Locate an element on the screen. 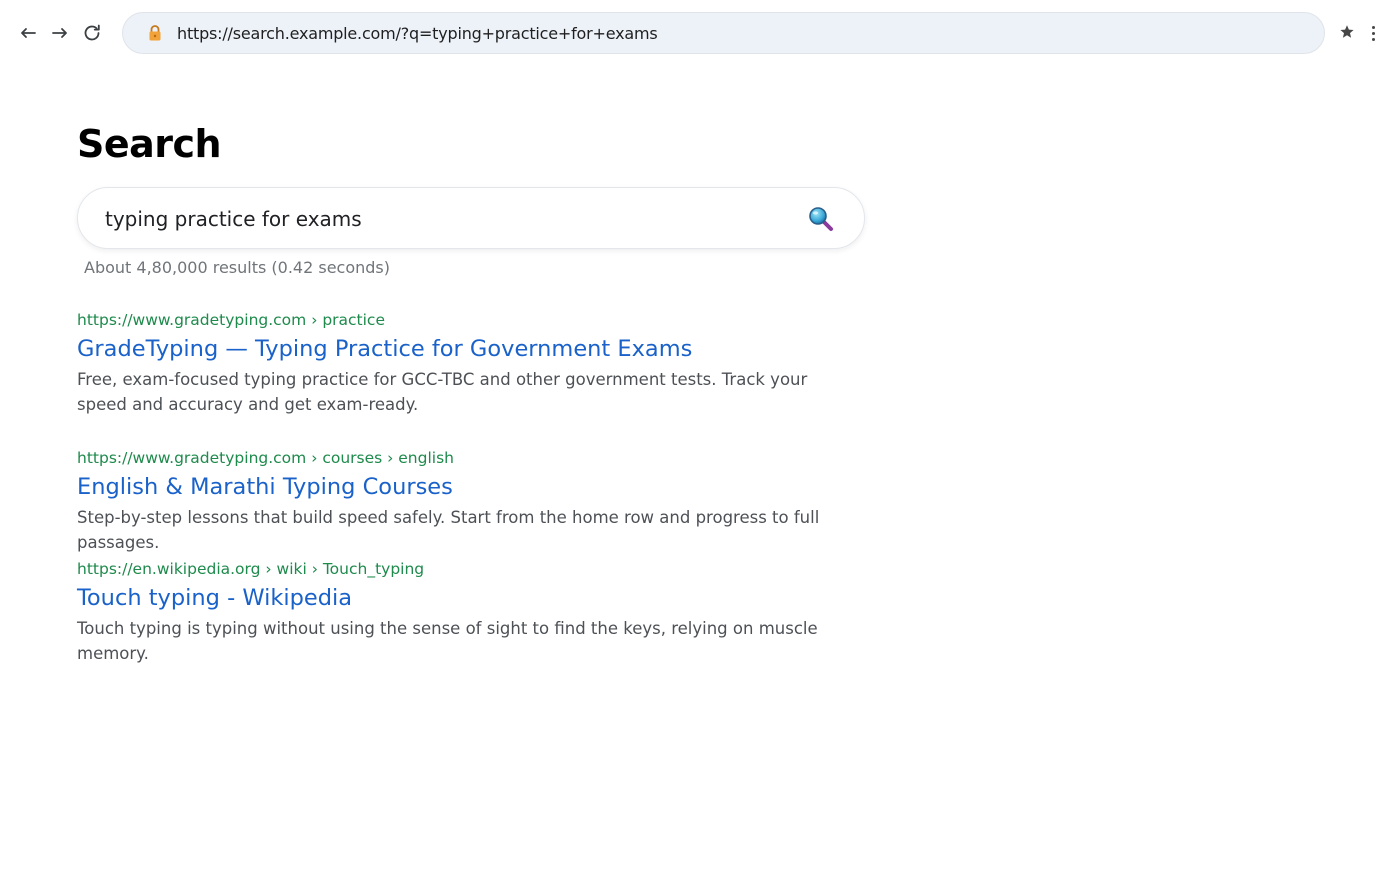  arrow-right-icon is located at coordinates (59, 33).